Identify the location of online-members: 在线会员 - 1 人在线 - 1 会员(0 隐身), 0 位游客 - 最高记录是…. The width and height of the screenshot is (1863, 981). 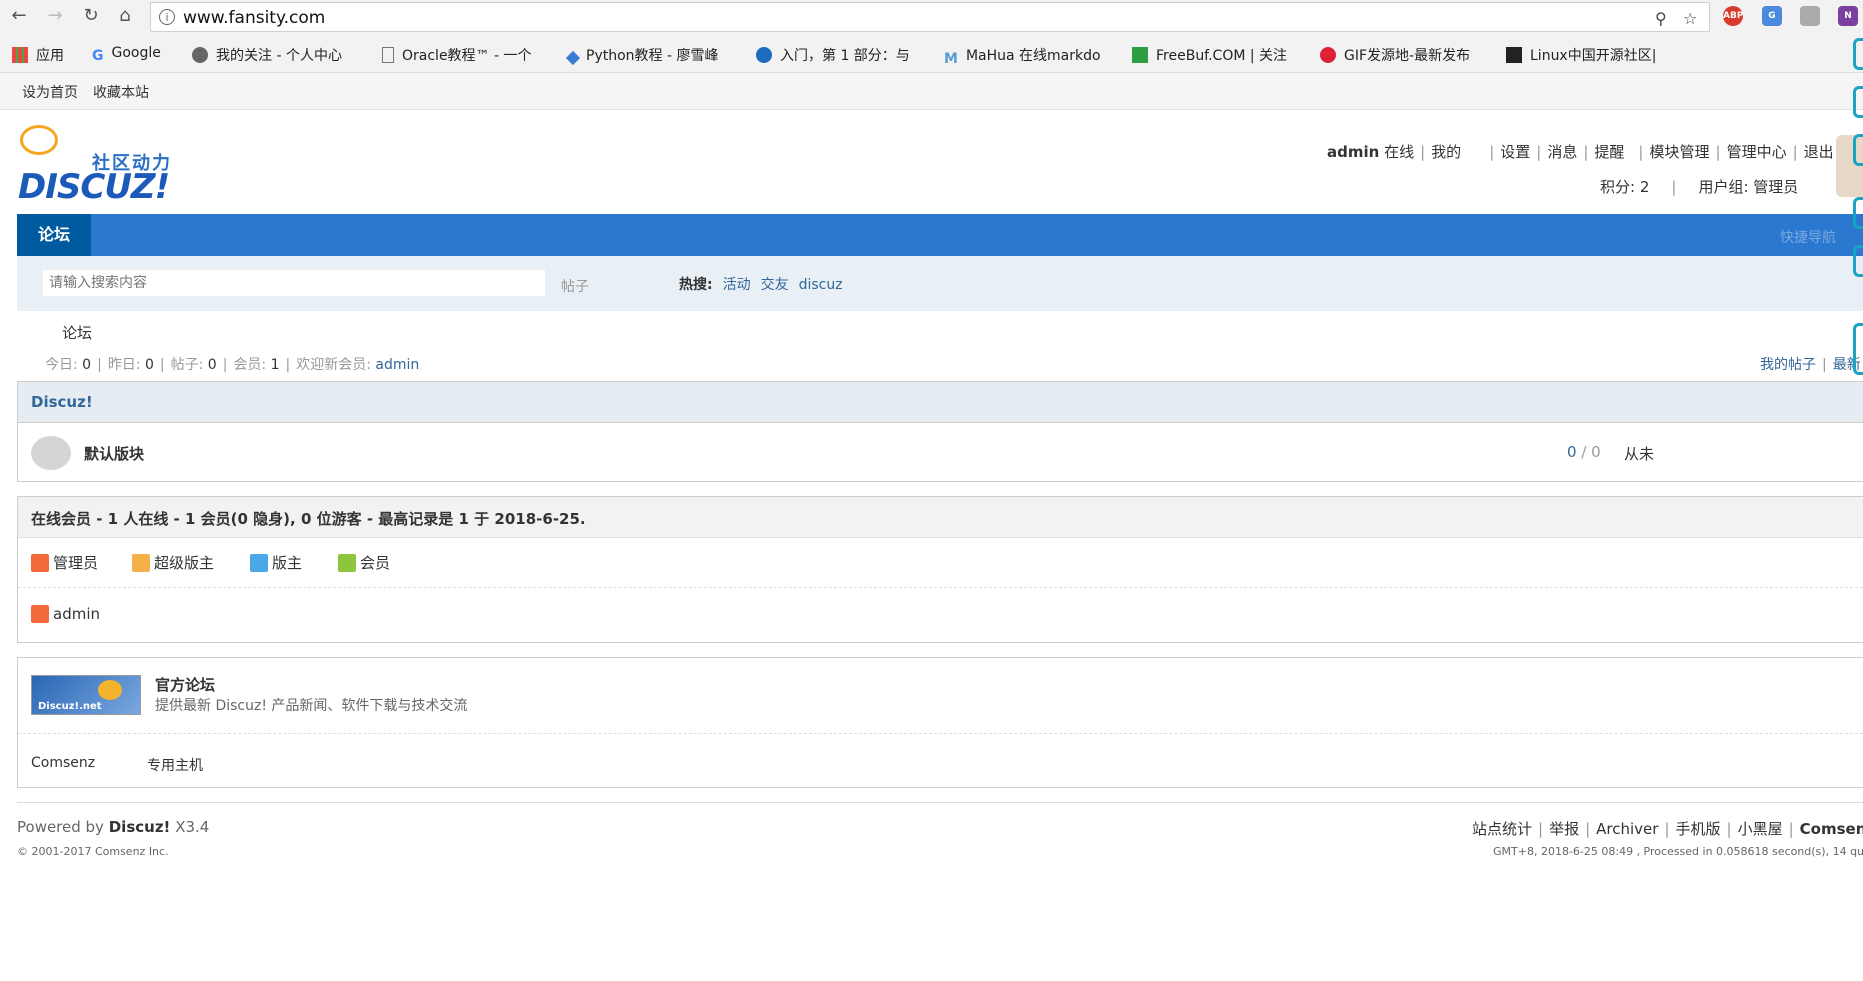
(940, 569).